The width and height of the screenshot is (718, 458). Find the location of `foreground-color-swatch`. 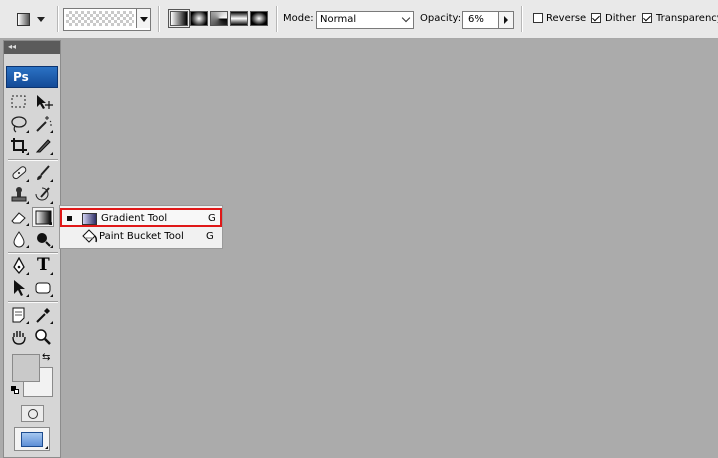

foreground-color-swatch is located at coordinates (26, 368).